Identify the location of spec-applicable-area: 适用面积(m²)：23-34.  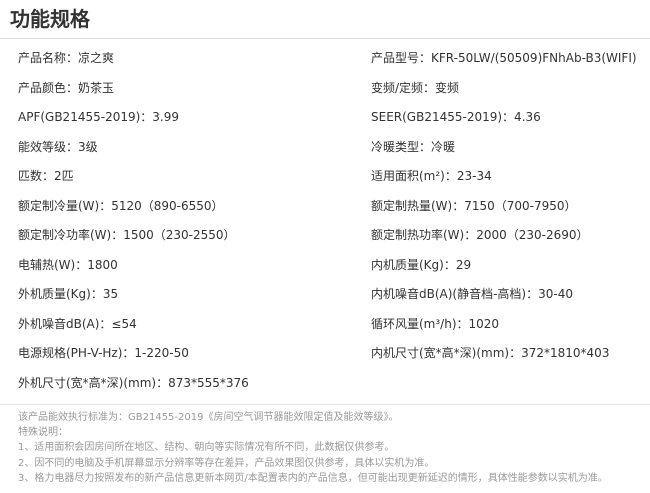
(431, 176).